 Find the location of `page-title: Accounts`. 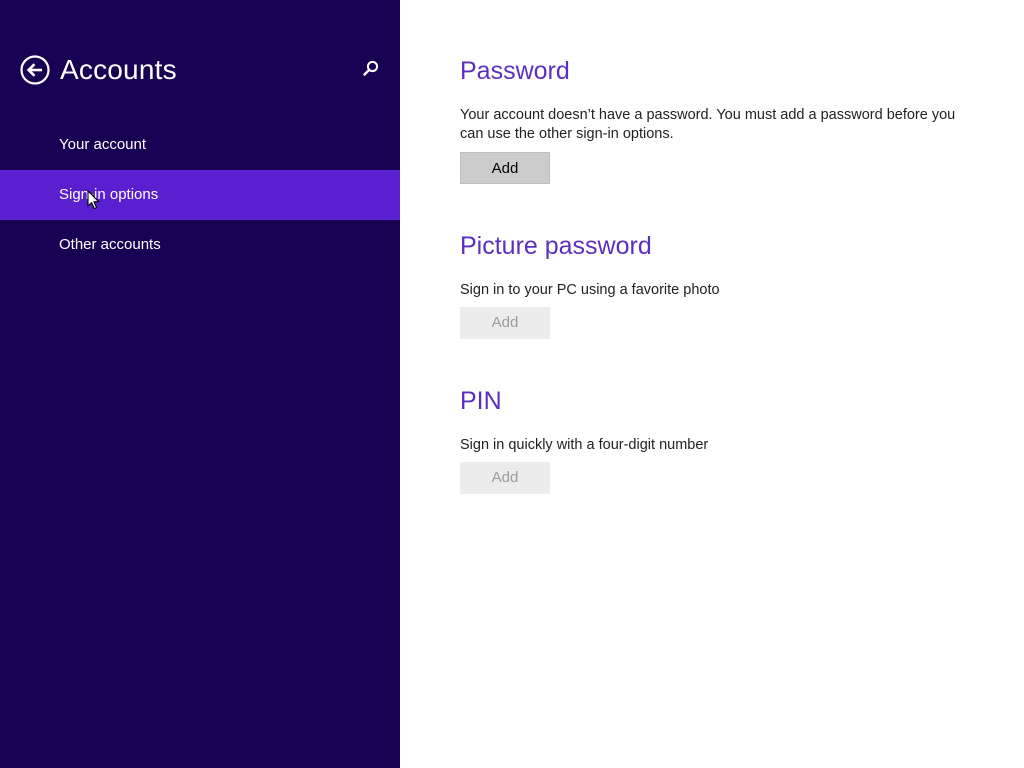

page-title: Accounts is located at coordinates (118, 69).